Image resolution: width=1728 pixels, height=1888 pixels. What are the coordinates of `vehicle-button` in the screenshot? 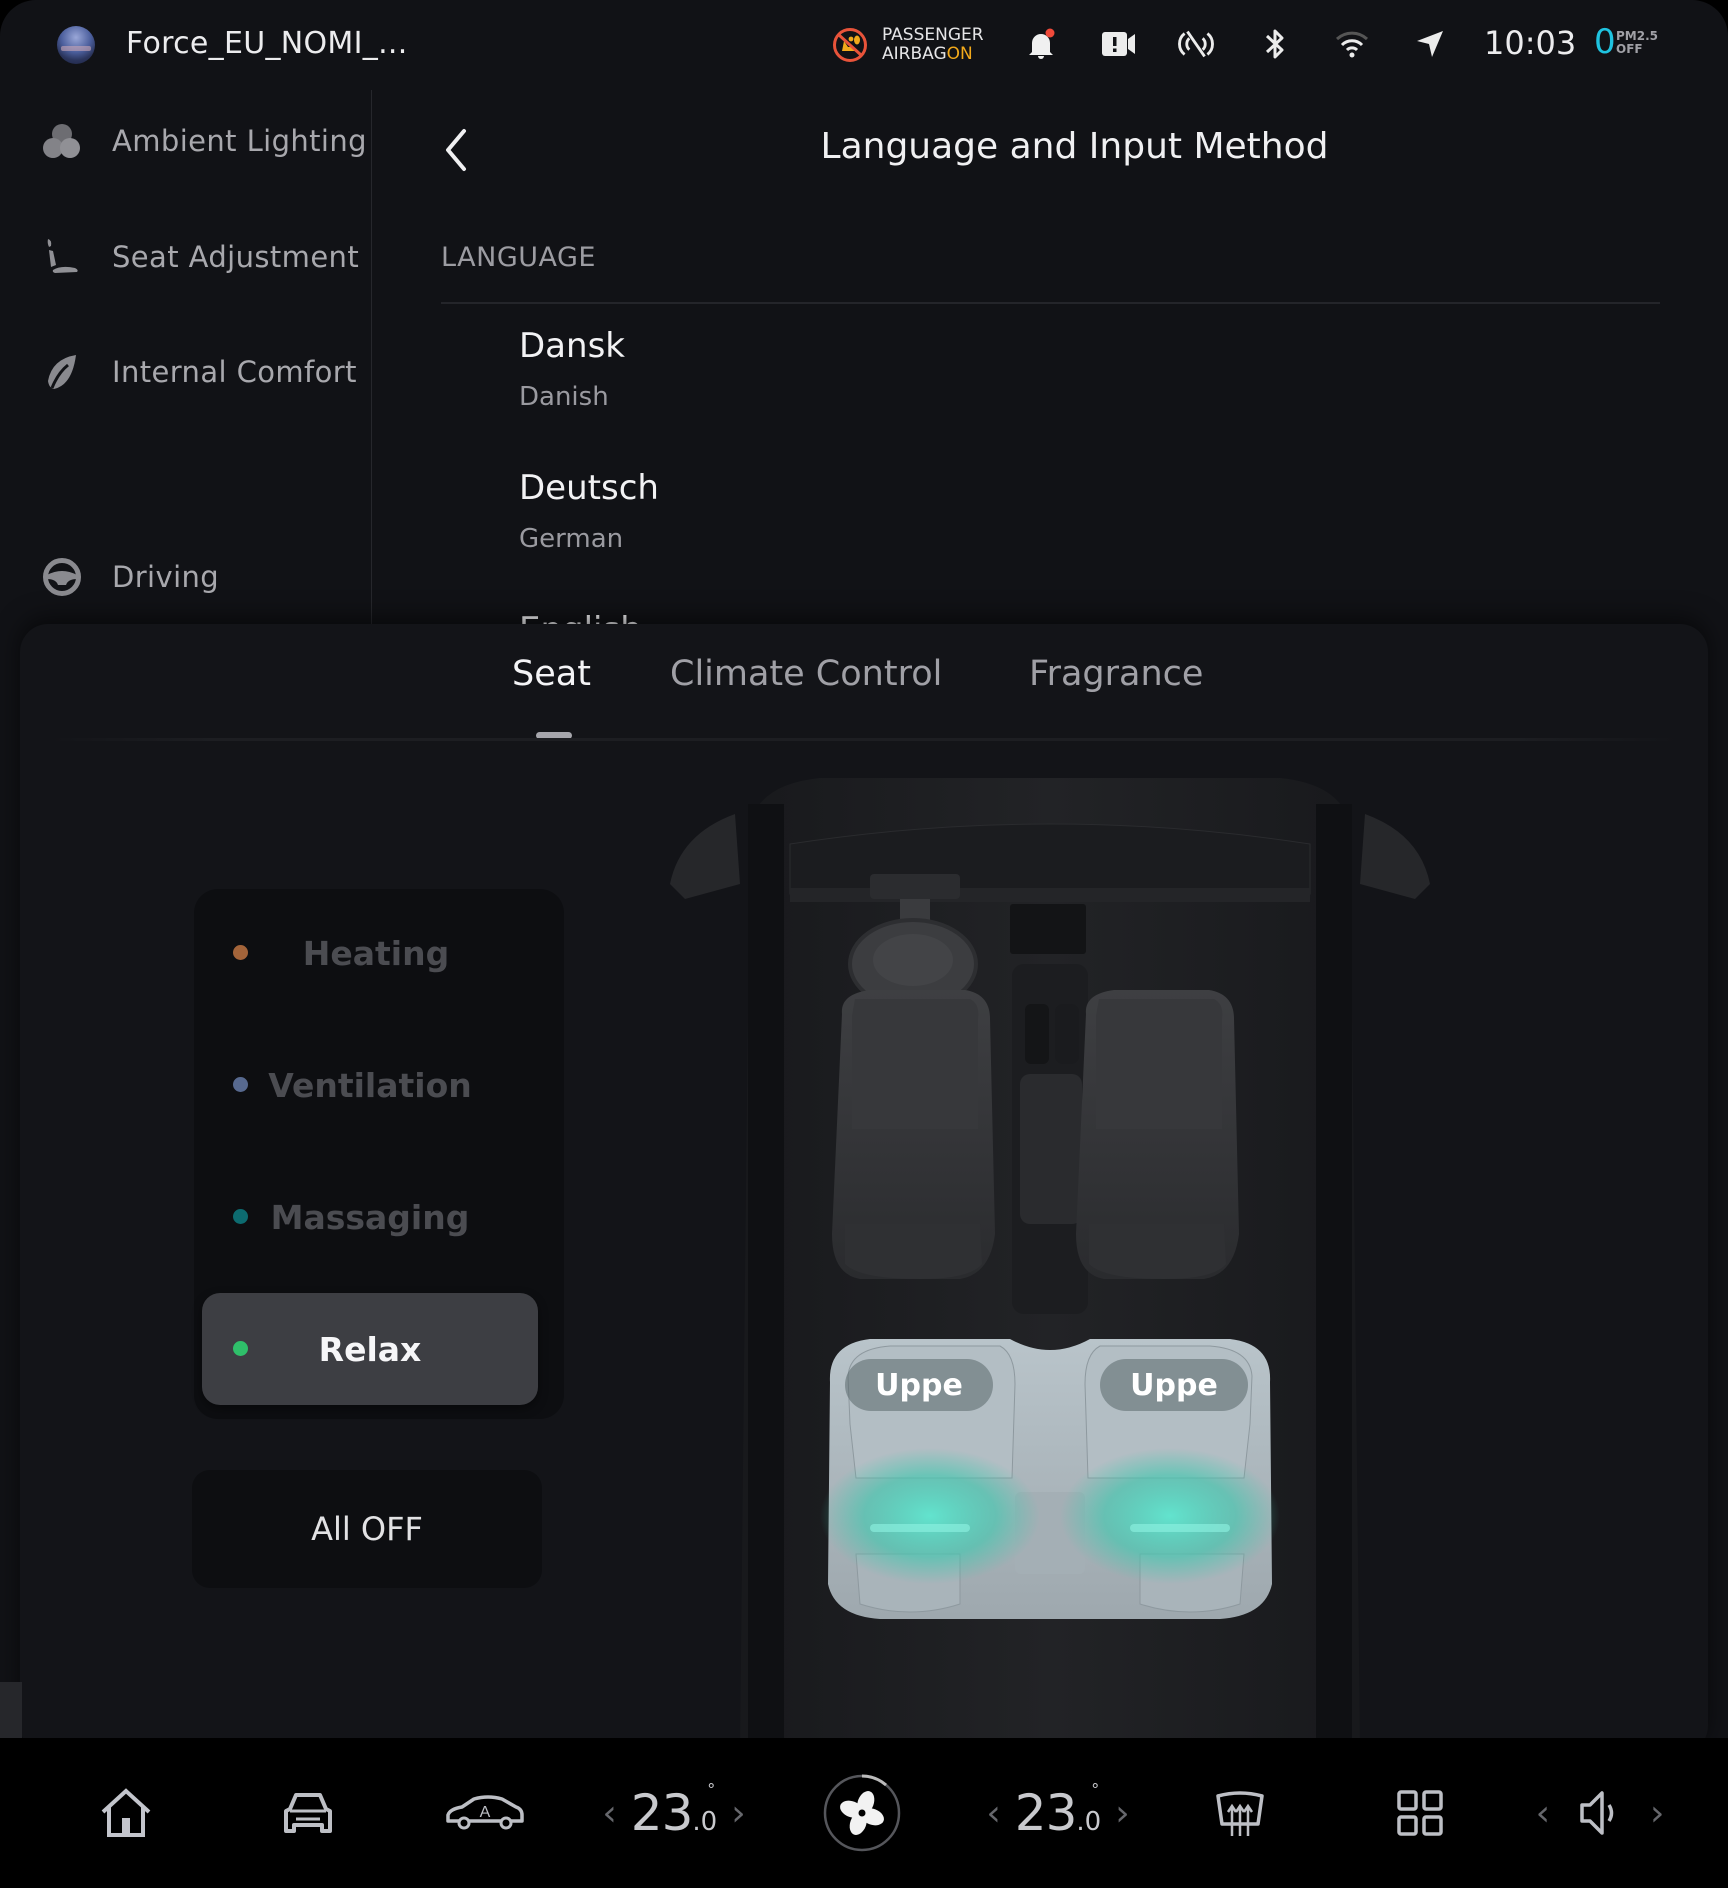 It's located at (308, 1813).